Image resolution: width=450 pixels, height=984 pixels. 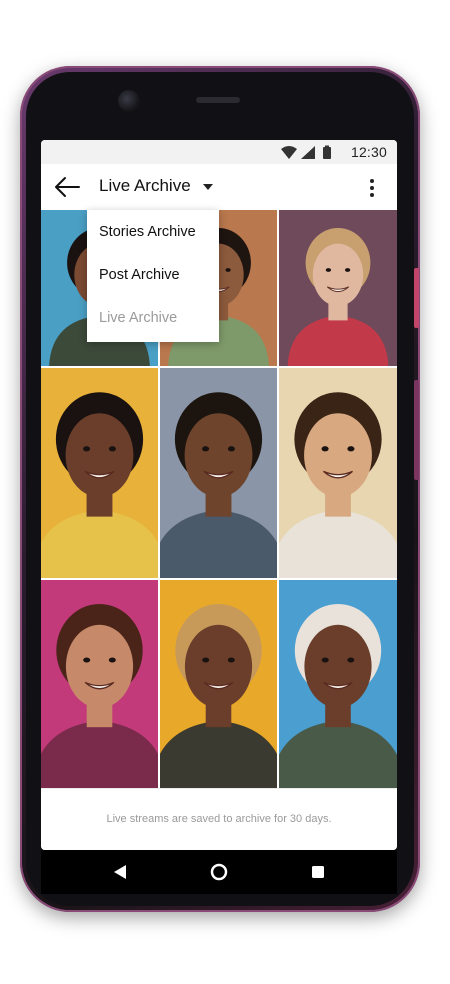 What do you see at coordinates (147, 232) in the screenshot?
I see `menu-item-stories-archive: Stories Archive` at bounding box center [147, 232].